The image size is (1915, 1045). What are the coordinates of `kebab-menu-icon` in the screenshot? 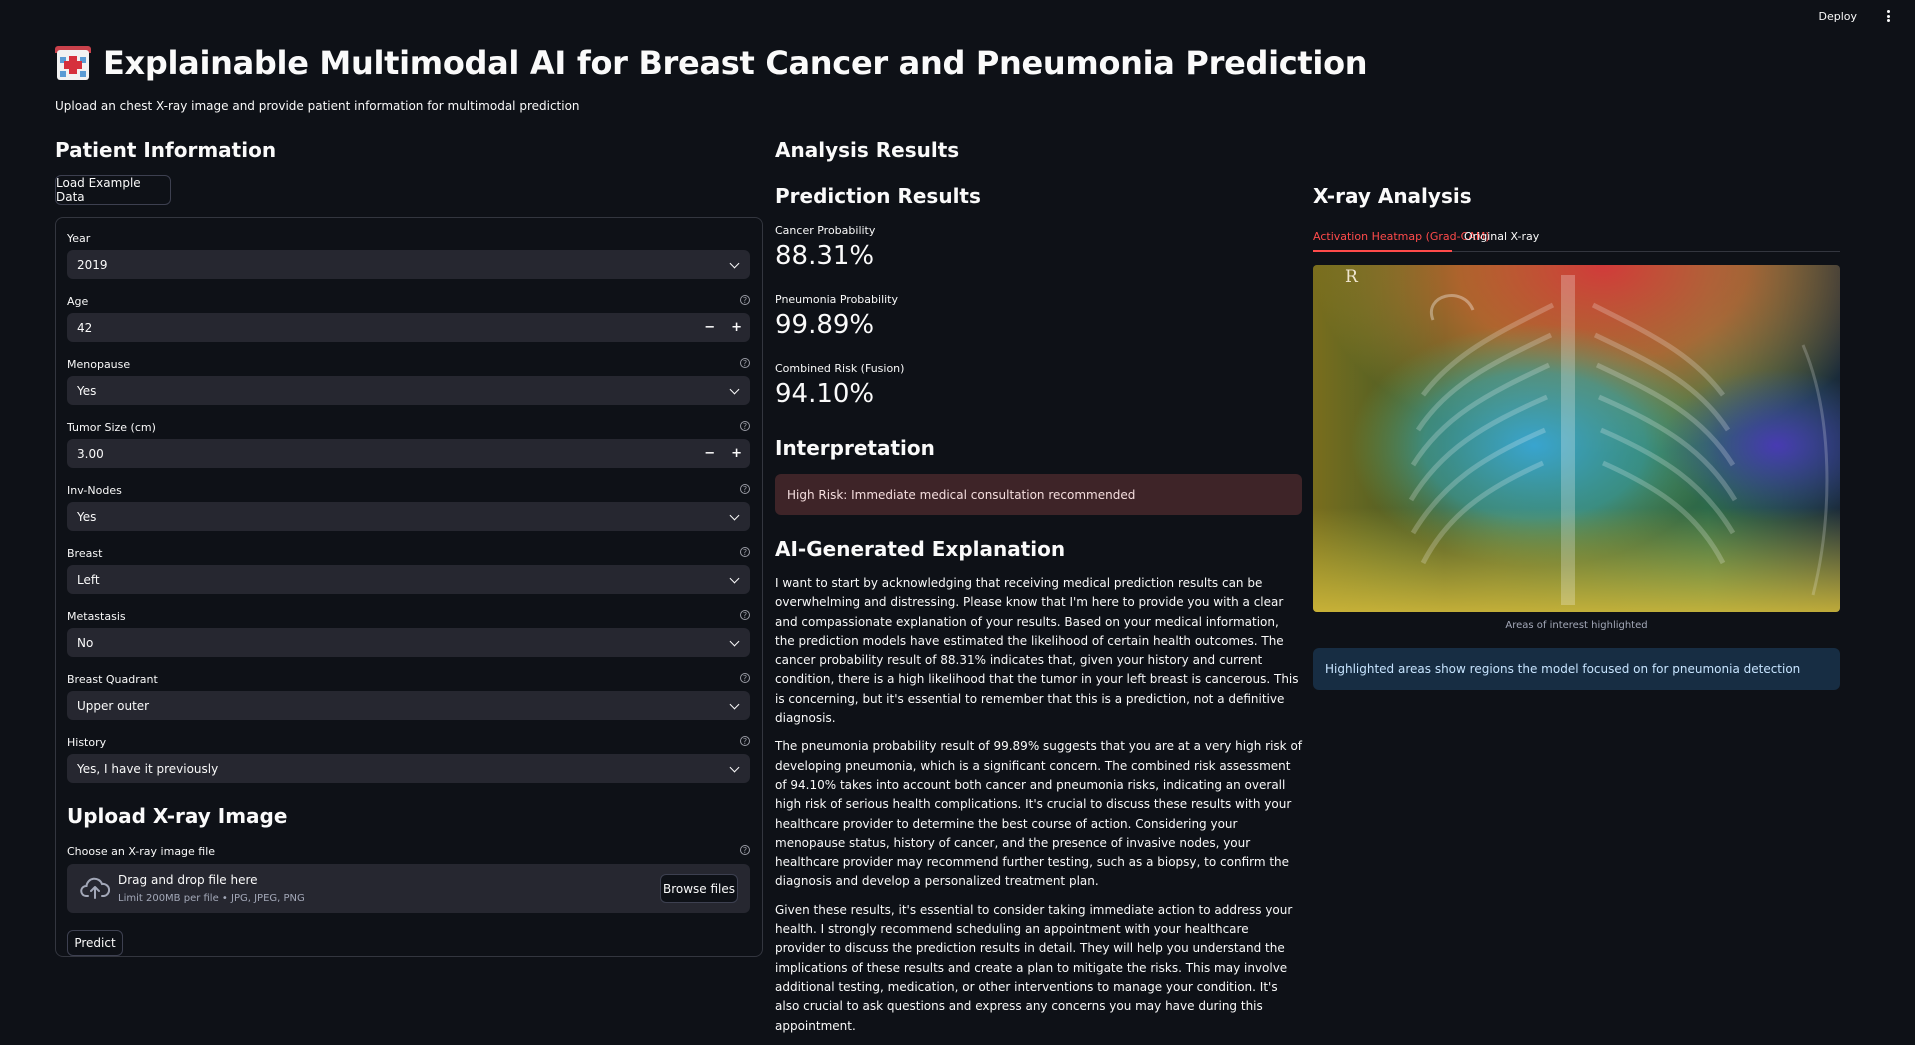 It's located at (1888, 16).